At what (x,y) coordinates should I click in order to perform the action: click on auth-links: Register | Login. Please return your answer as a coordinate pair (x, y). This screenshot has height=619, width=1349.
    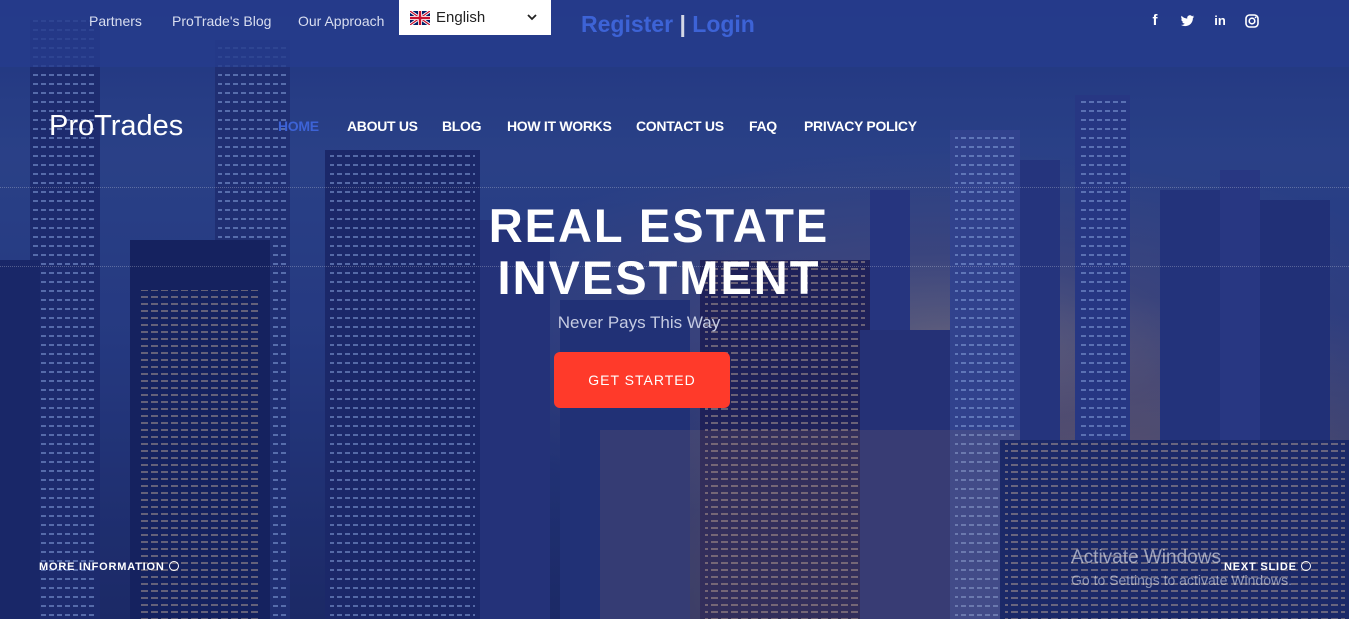
    Looking at the image, I should click on (668, 24).